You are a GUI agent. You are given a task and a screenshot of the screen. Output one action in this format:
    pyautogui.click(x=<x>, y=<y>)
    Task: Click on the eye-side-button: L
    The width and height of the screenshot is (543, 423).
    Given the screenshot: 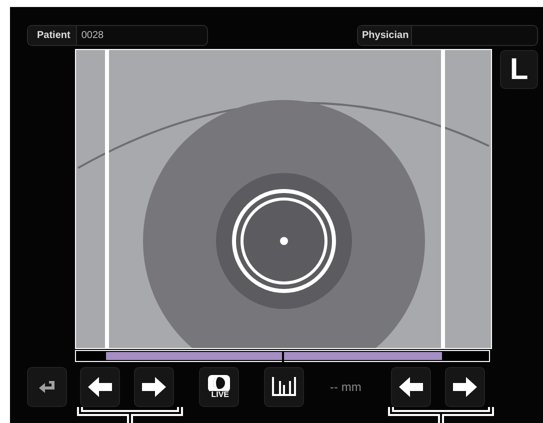 What is the action you would take?
    pyautogui.click(x=519, y=69)
    